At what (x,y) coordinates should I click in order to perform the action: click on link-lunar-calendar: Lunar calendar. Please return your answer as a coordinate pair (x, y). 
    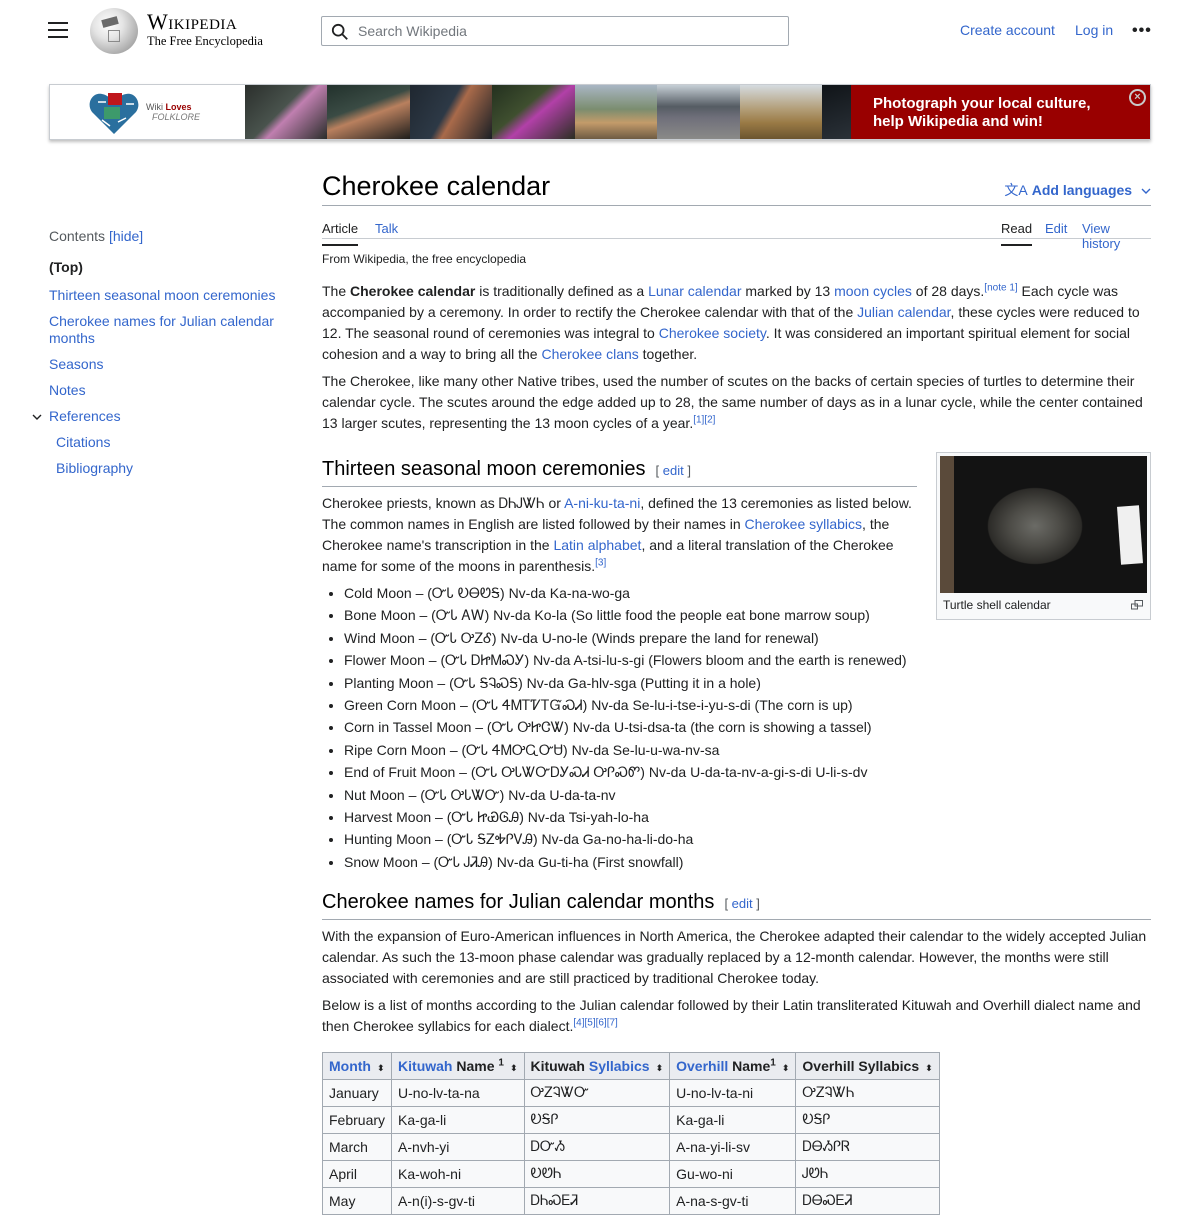
    Looking at the image, I should click on (694, 291).